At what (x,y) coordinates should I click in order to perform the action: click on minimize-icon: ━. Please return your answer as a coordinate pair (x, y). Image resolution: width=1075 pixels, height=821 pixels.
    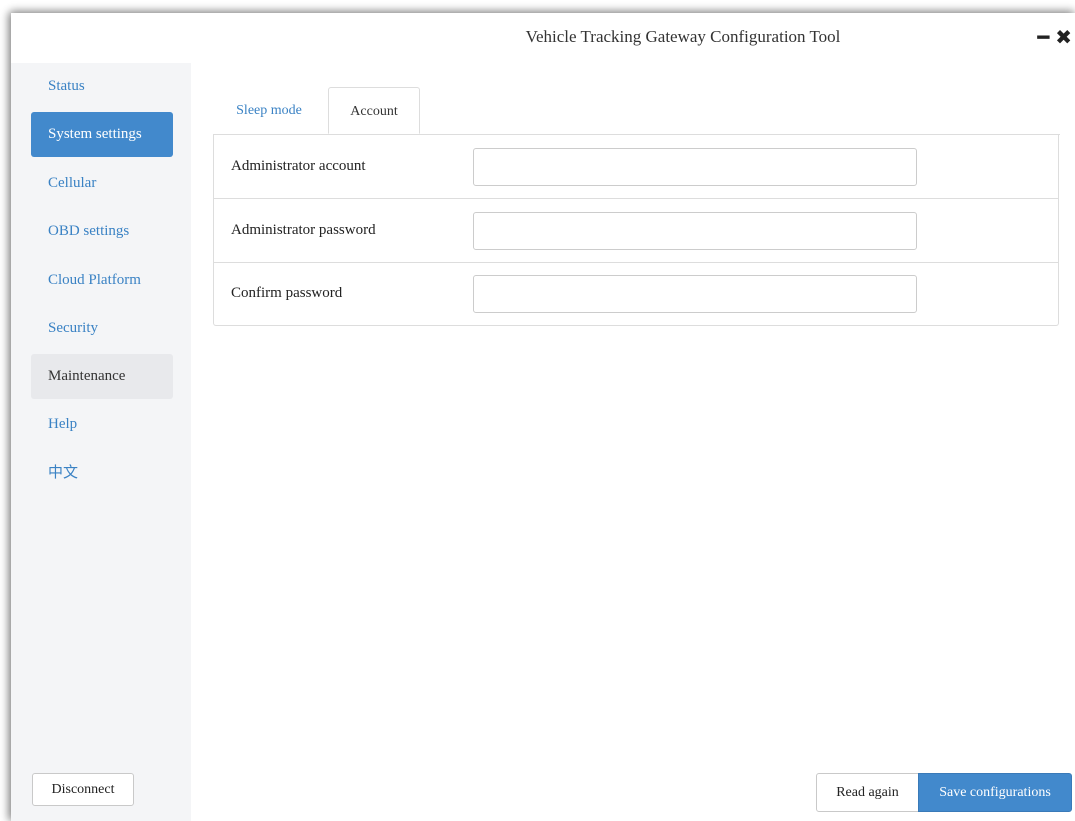
    Looking at the image, I should click on (1043, 37).